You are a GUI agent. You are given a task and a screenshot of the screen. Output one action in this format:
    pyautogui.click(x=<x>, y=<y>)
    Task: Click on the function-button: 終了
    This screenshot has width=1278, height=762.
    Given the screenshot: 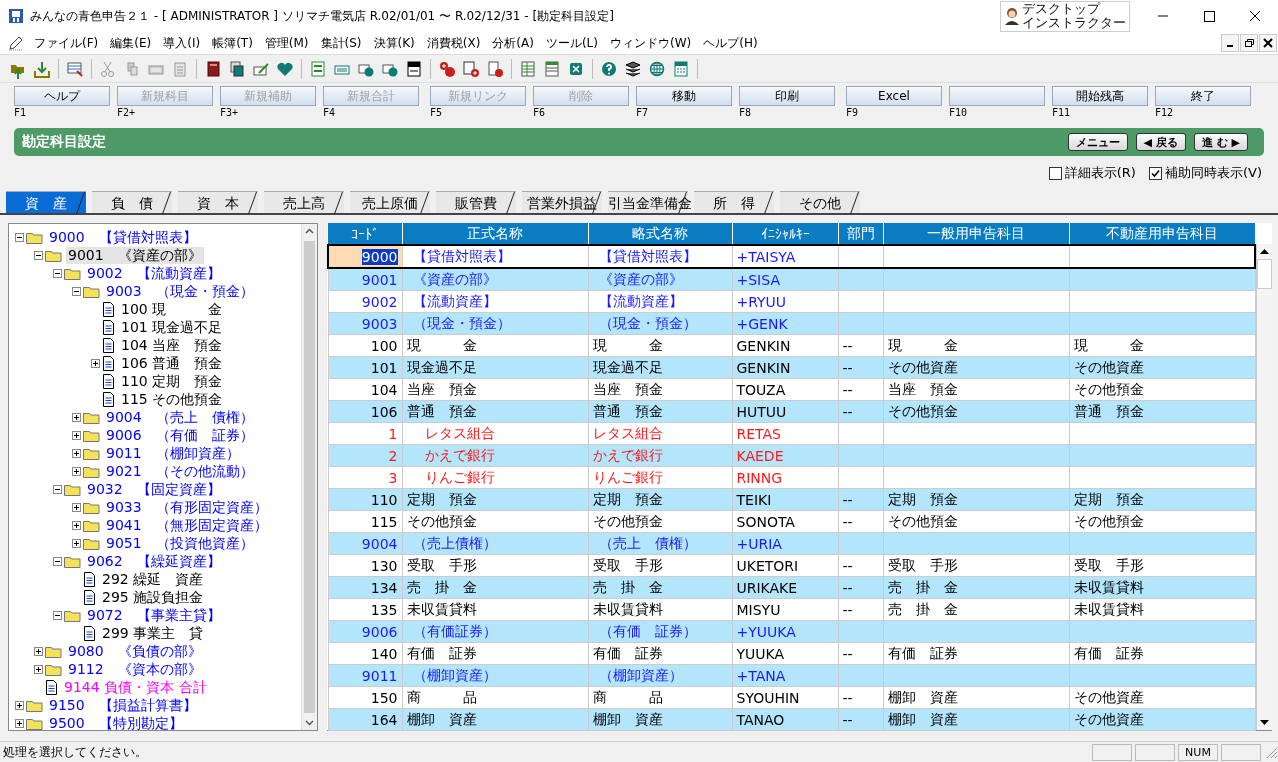 What is the action you would take?
    pyautogui.click(x=1203, y=96)
    